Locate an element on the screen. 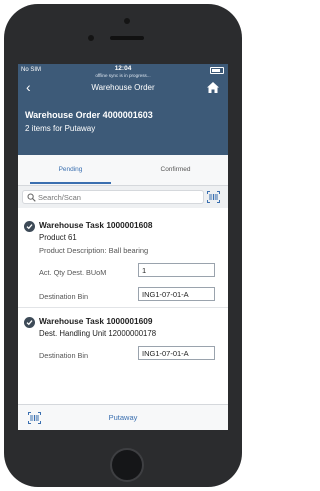 The width and height of the screenshot is (320, 491). warehouse-order-subtitle: 2 items for Putaway is located at coordinates (60, 128).